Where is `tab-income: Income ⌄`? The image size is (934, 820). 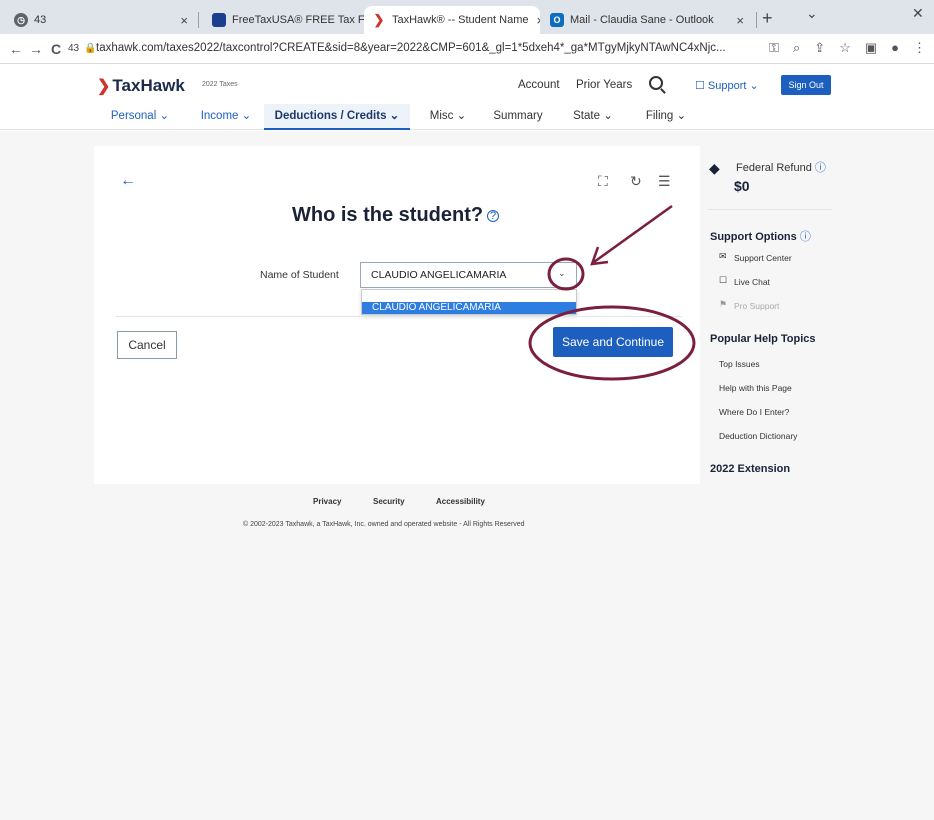
tab-income: Income ⌄ is located at coordinates (226, 117).